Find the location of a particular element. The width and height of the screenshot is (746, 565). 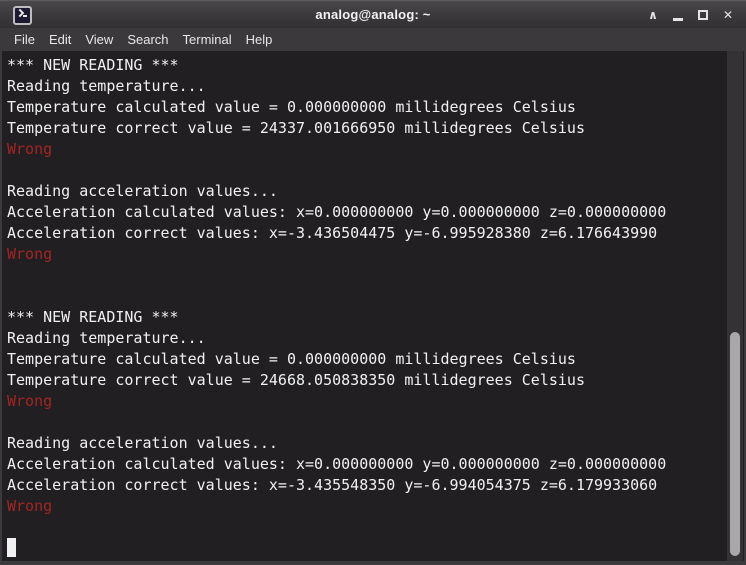

menu-terminal: Terminal is located at coordinates (207, 39).